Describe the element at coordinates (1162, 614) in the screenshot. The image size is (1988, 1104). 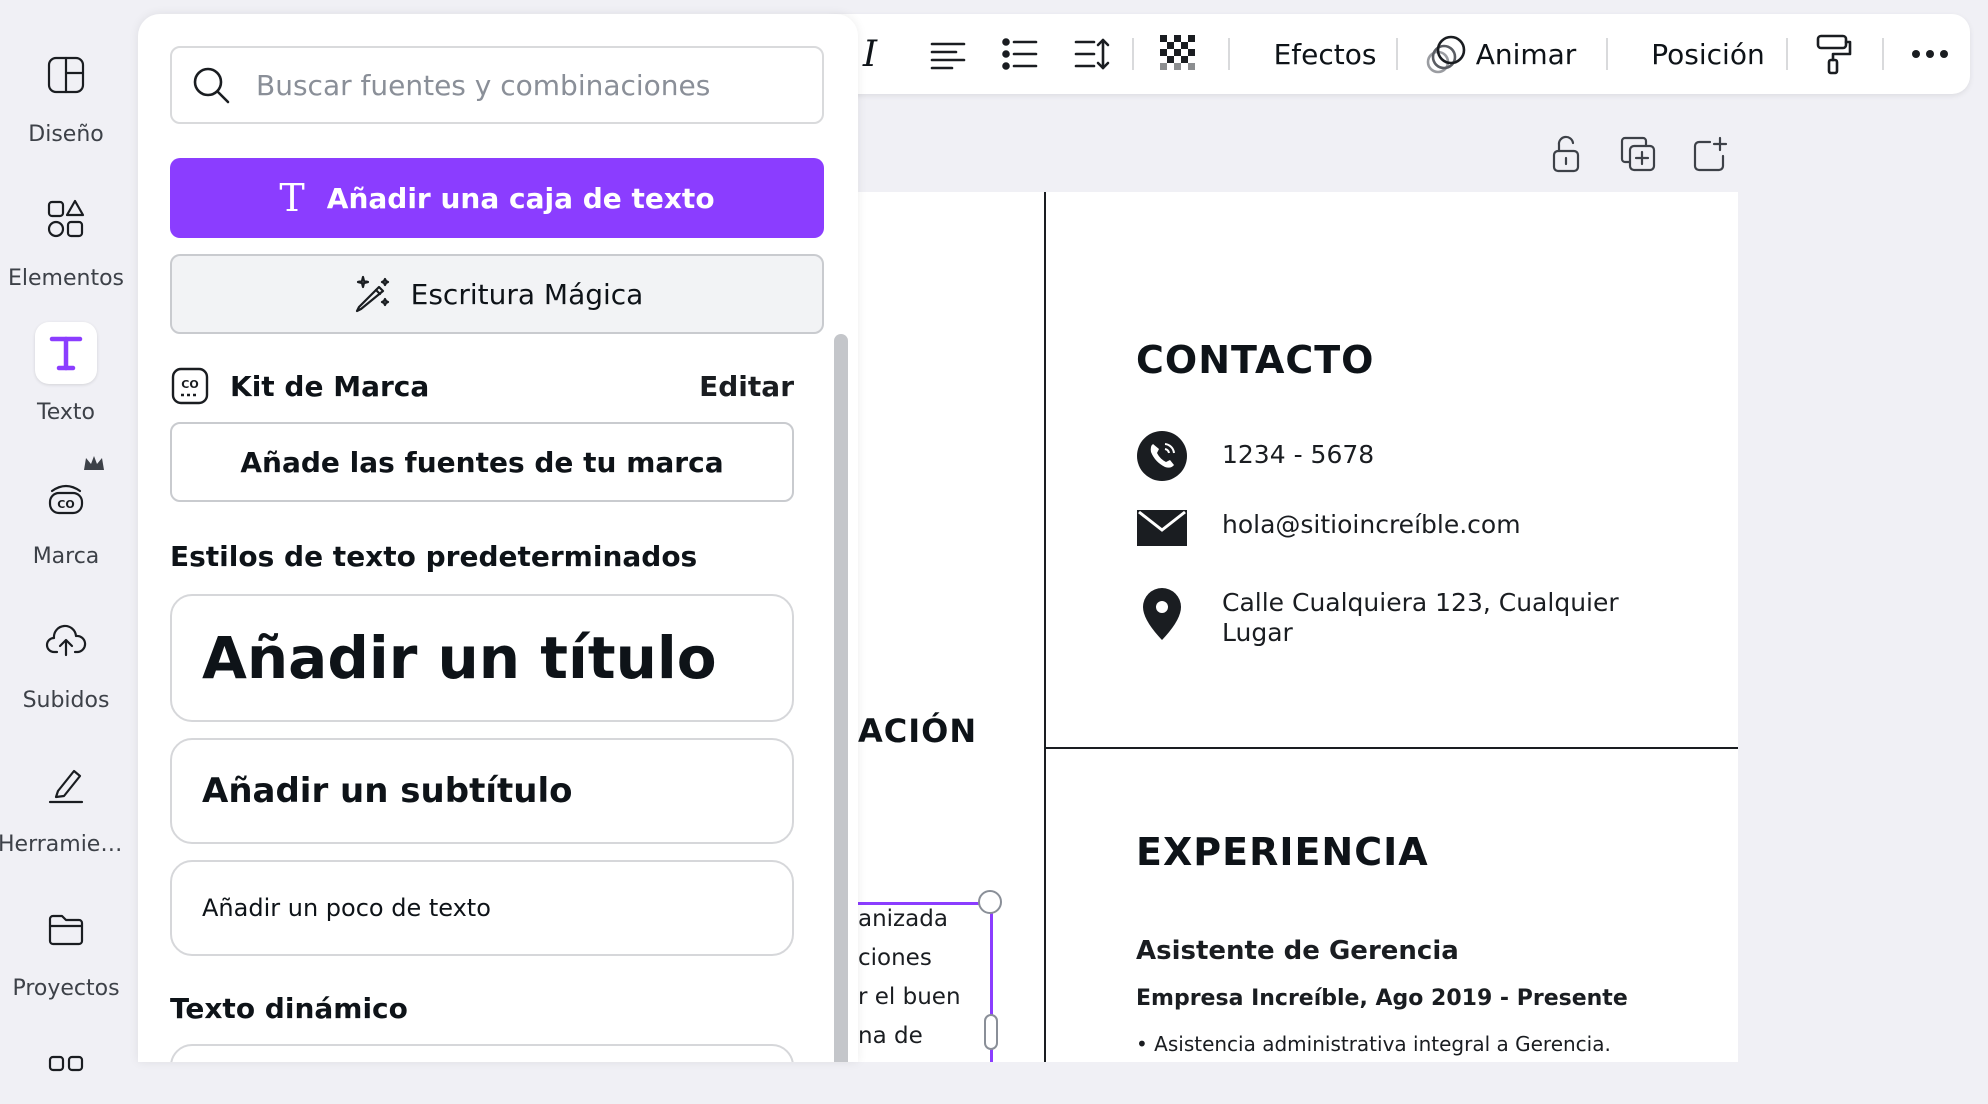
I see `location-pin-icon` at that location.